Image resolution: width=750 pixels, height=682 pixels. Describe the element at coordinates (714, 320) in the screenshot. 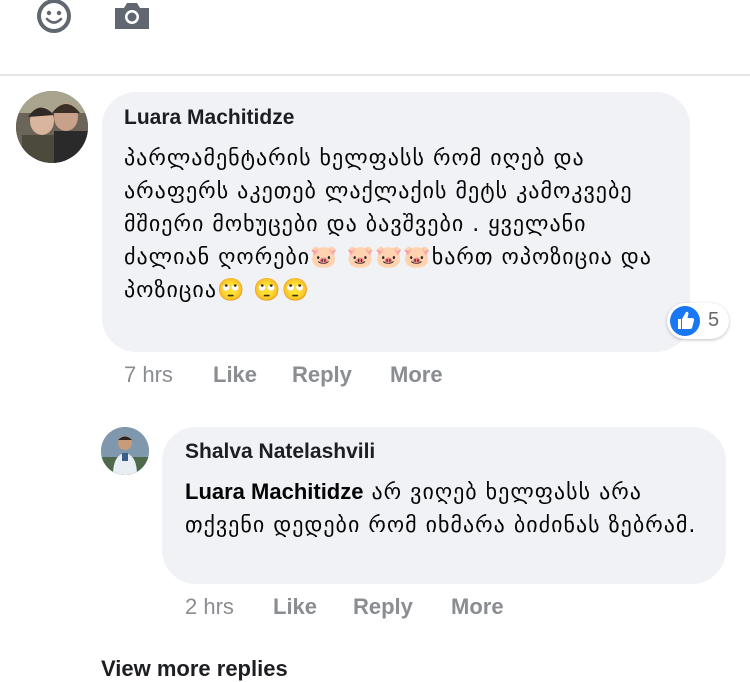

I see `reaction-count: 5` at that location.